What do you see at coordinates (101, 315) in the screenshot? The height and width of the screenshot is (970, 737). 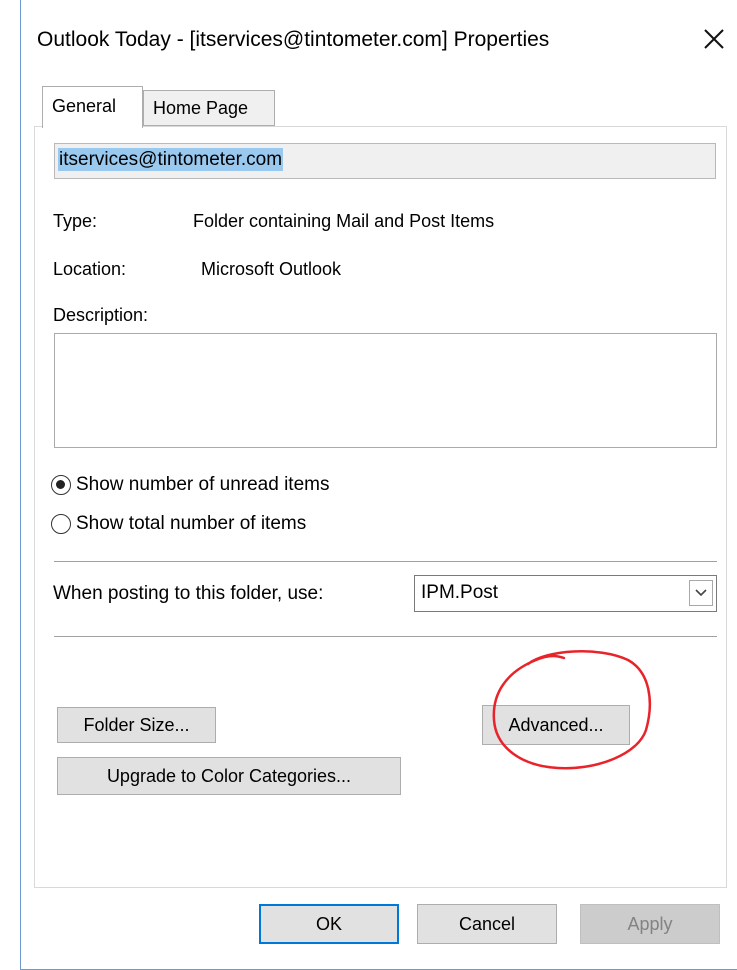 I see `description-label: Description:` at bounding box center [101, 315].